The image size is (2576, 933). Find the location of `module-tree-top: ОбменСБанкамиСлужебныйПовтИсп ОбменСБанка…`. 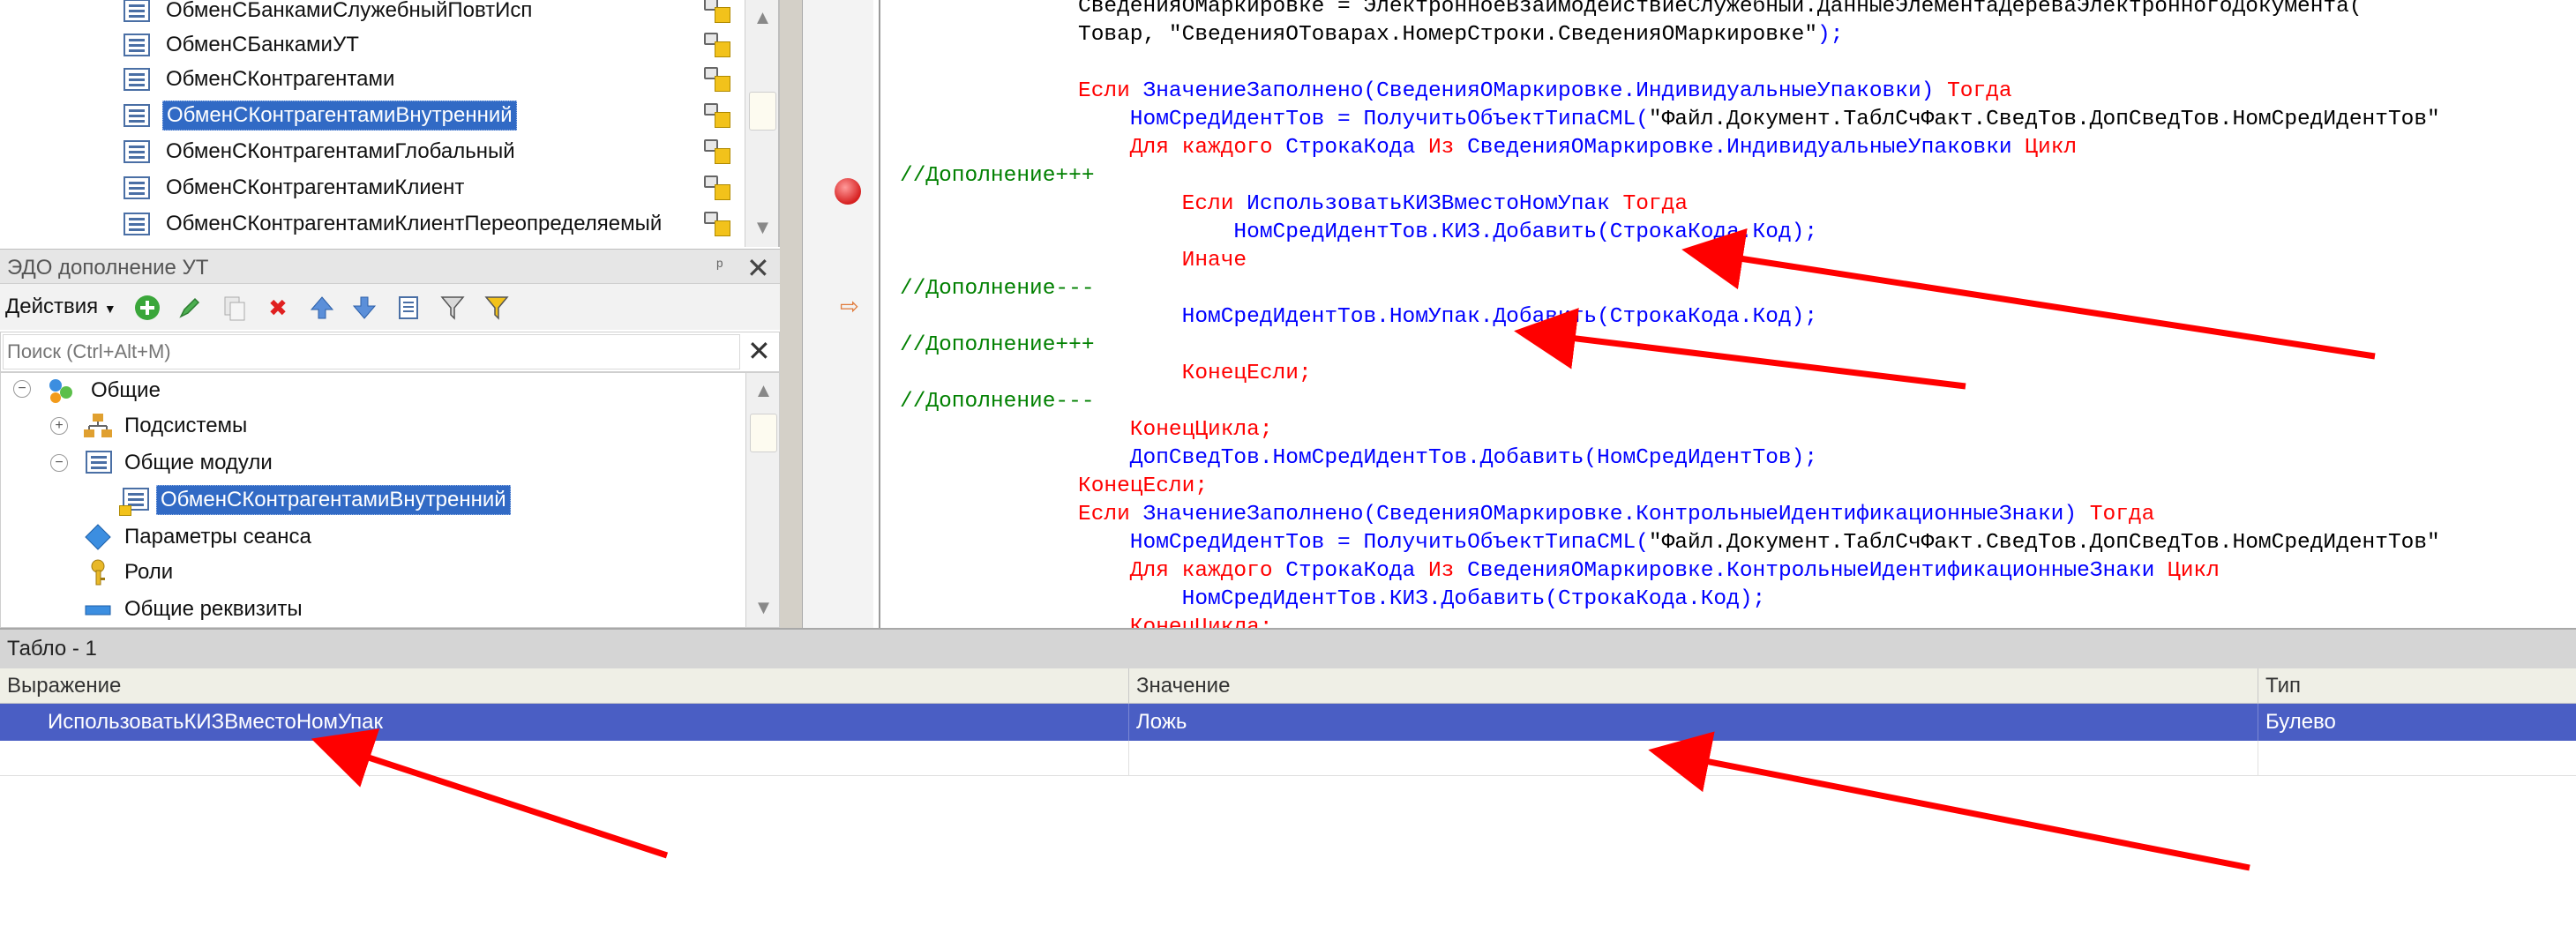

module-tree-top: ОбменСБанкамиСлужебныйПовтИсп ОбменСБанка… is located at coordinates (390, 123).